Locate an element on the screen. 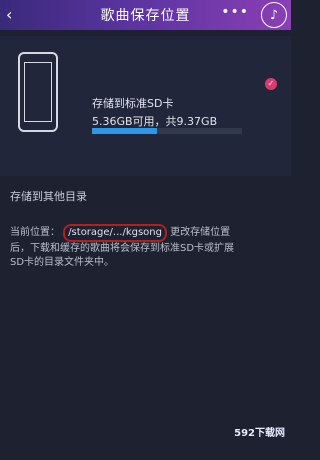 This screenshot has height=460, width=320. top-bar: ‹ 歌曲保存位置 ••• ♪ is located at coordinates (145, 15).